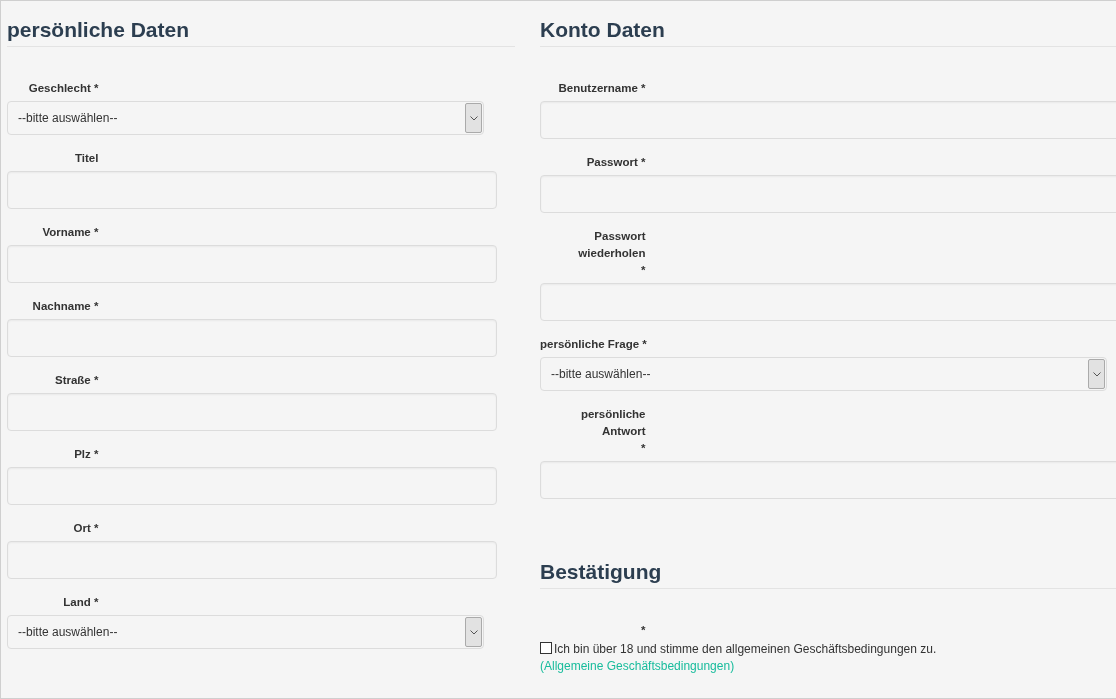 Image resolution: width=1116 pixels, height=699 pixels. What do you see at coordinates (828, 574) in the screenshot?
I see `section-heading: Bestätigung` at bounding box center [828, 574].